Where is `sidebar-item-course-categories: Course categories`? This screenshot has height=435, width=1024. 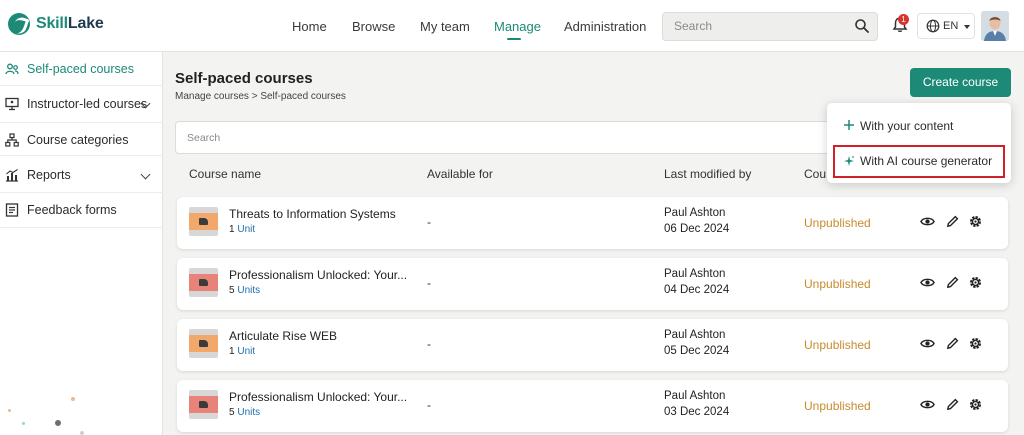 sidebar-item-course-categories: Course categories is located at coordinates (81, 139).